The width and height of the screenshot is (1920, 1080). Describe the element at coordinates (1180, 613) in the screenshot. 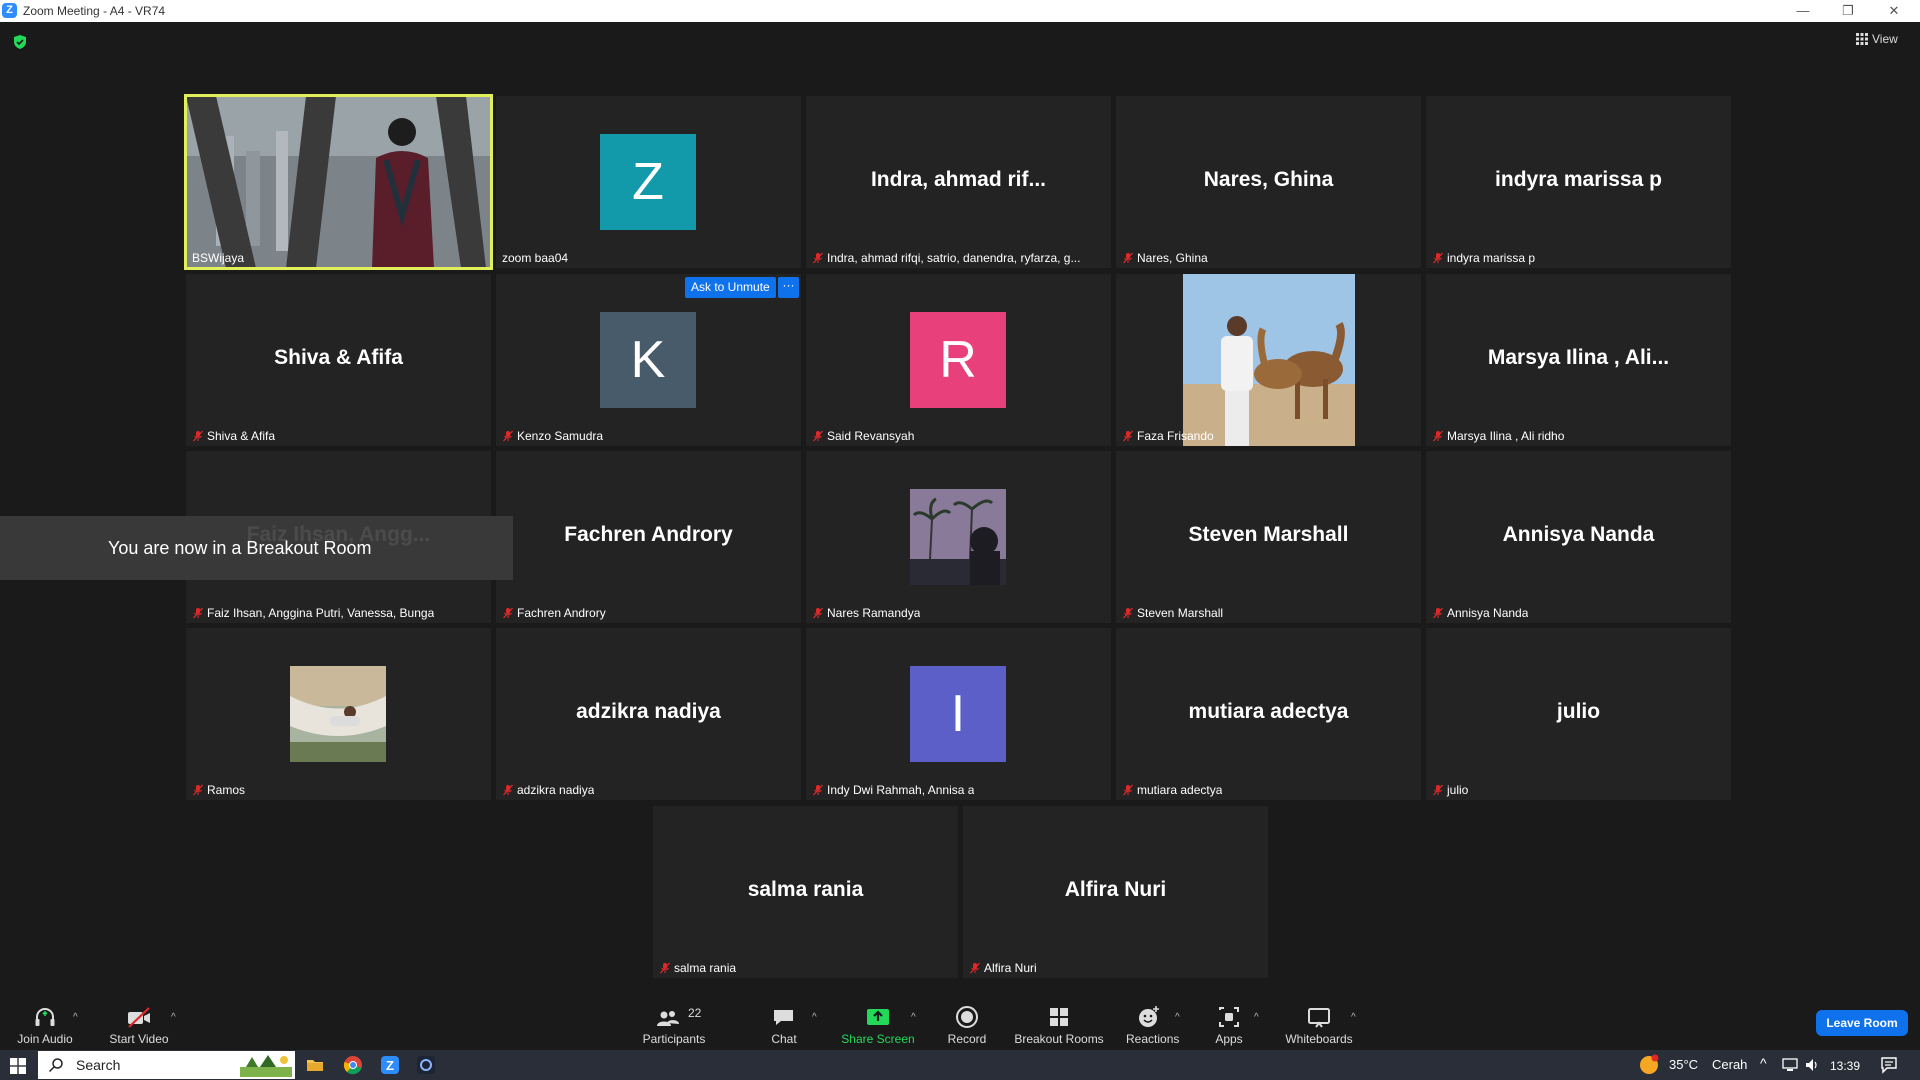

I see `participant-name: Steven Marshall` at that location.